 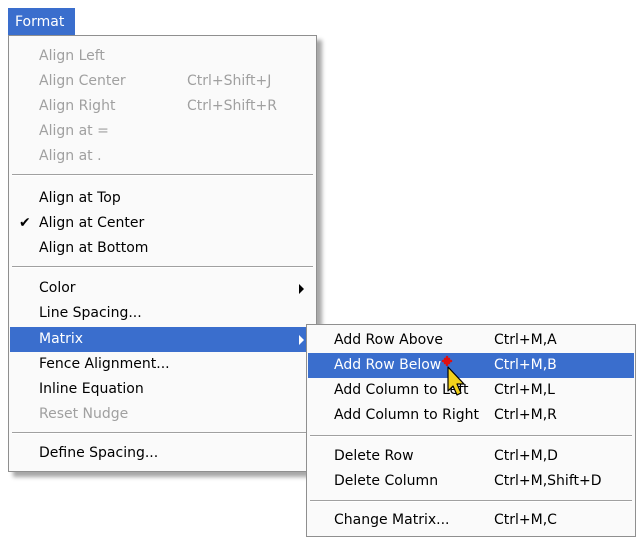 I want to click on menu-item-label: Align at Top, so click(x=80, y=198).